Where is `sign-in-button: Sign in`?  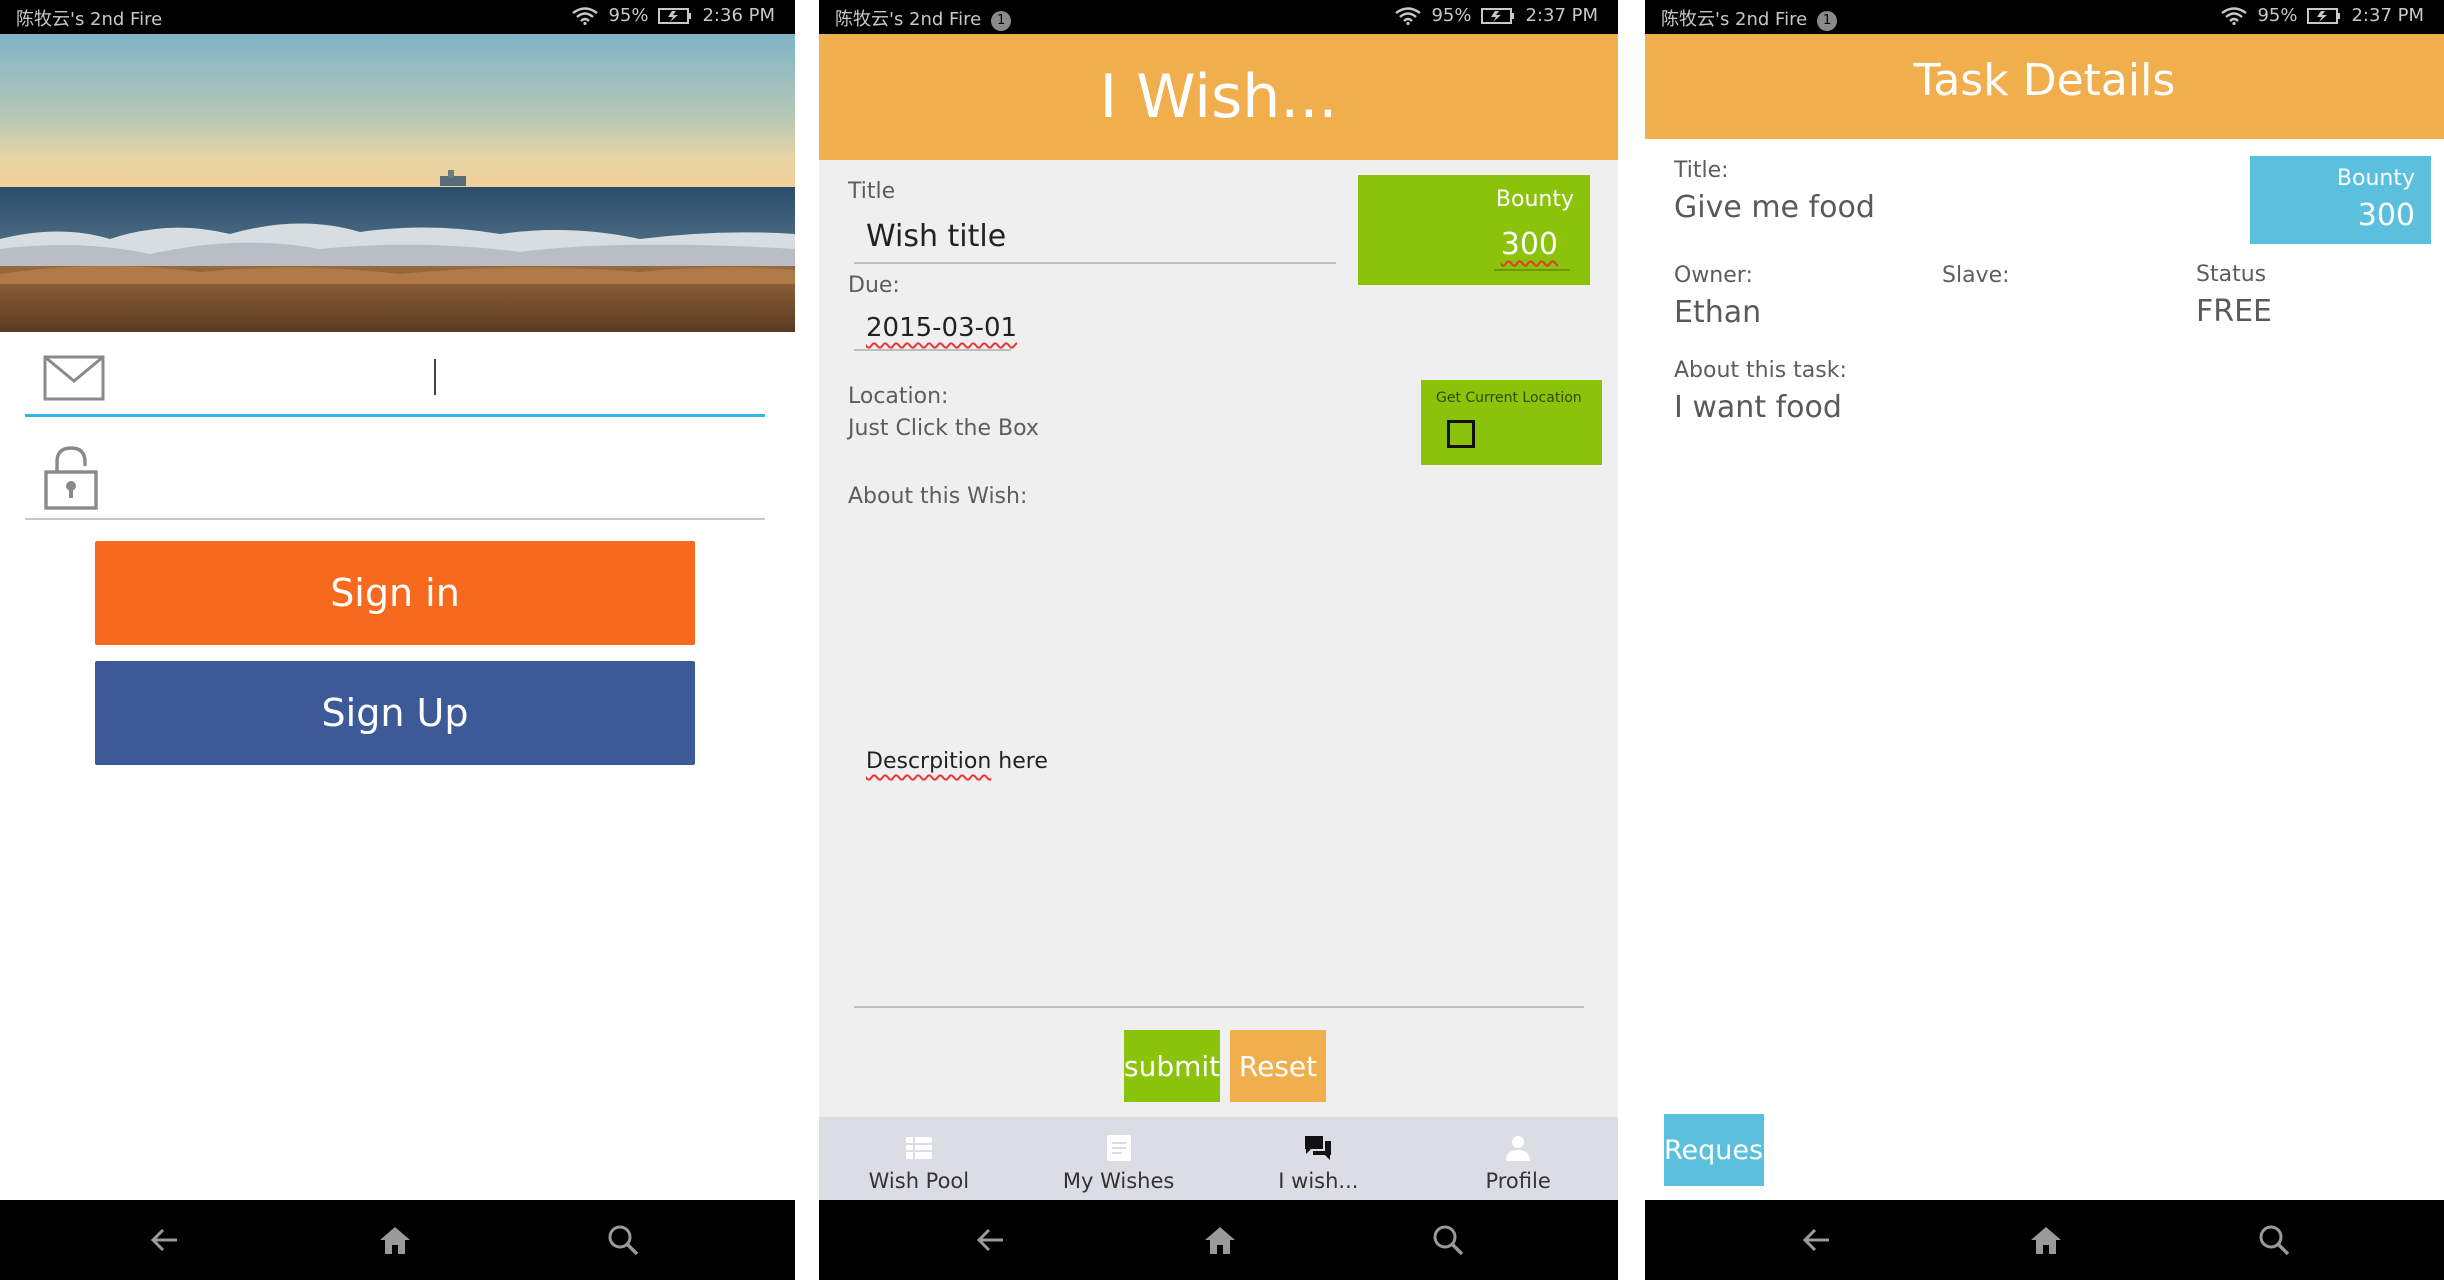
sign-in-button: Sign in is located at coordinates (395, 593).